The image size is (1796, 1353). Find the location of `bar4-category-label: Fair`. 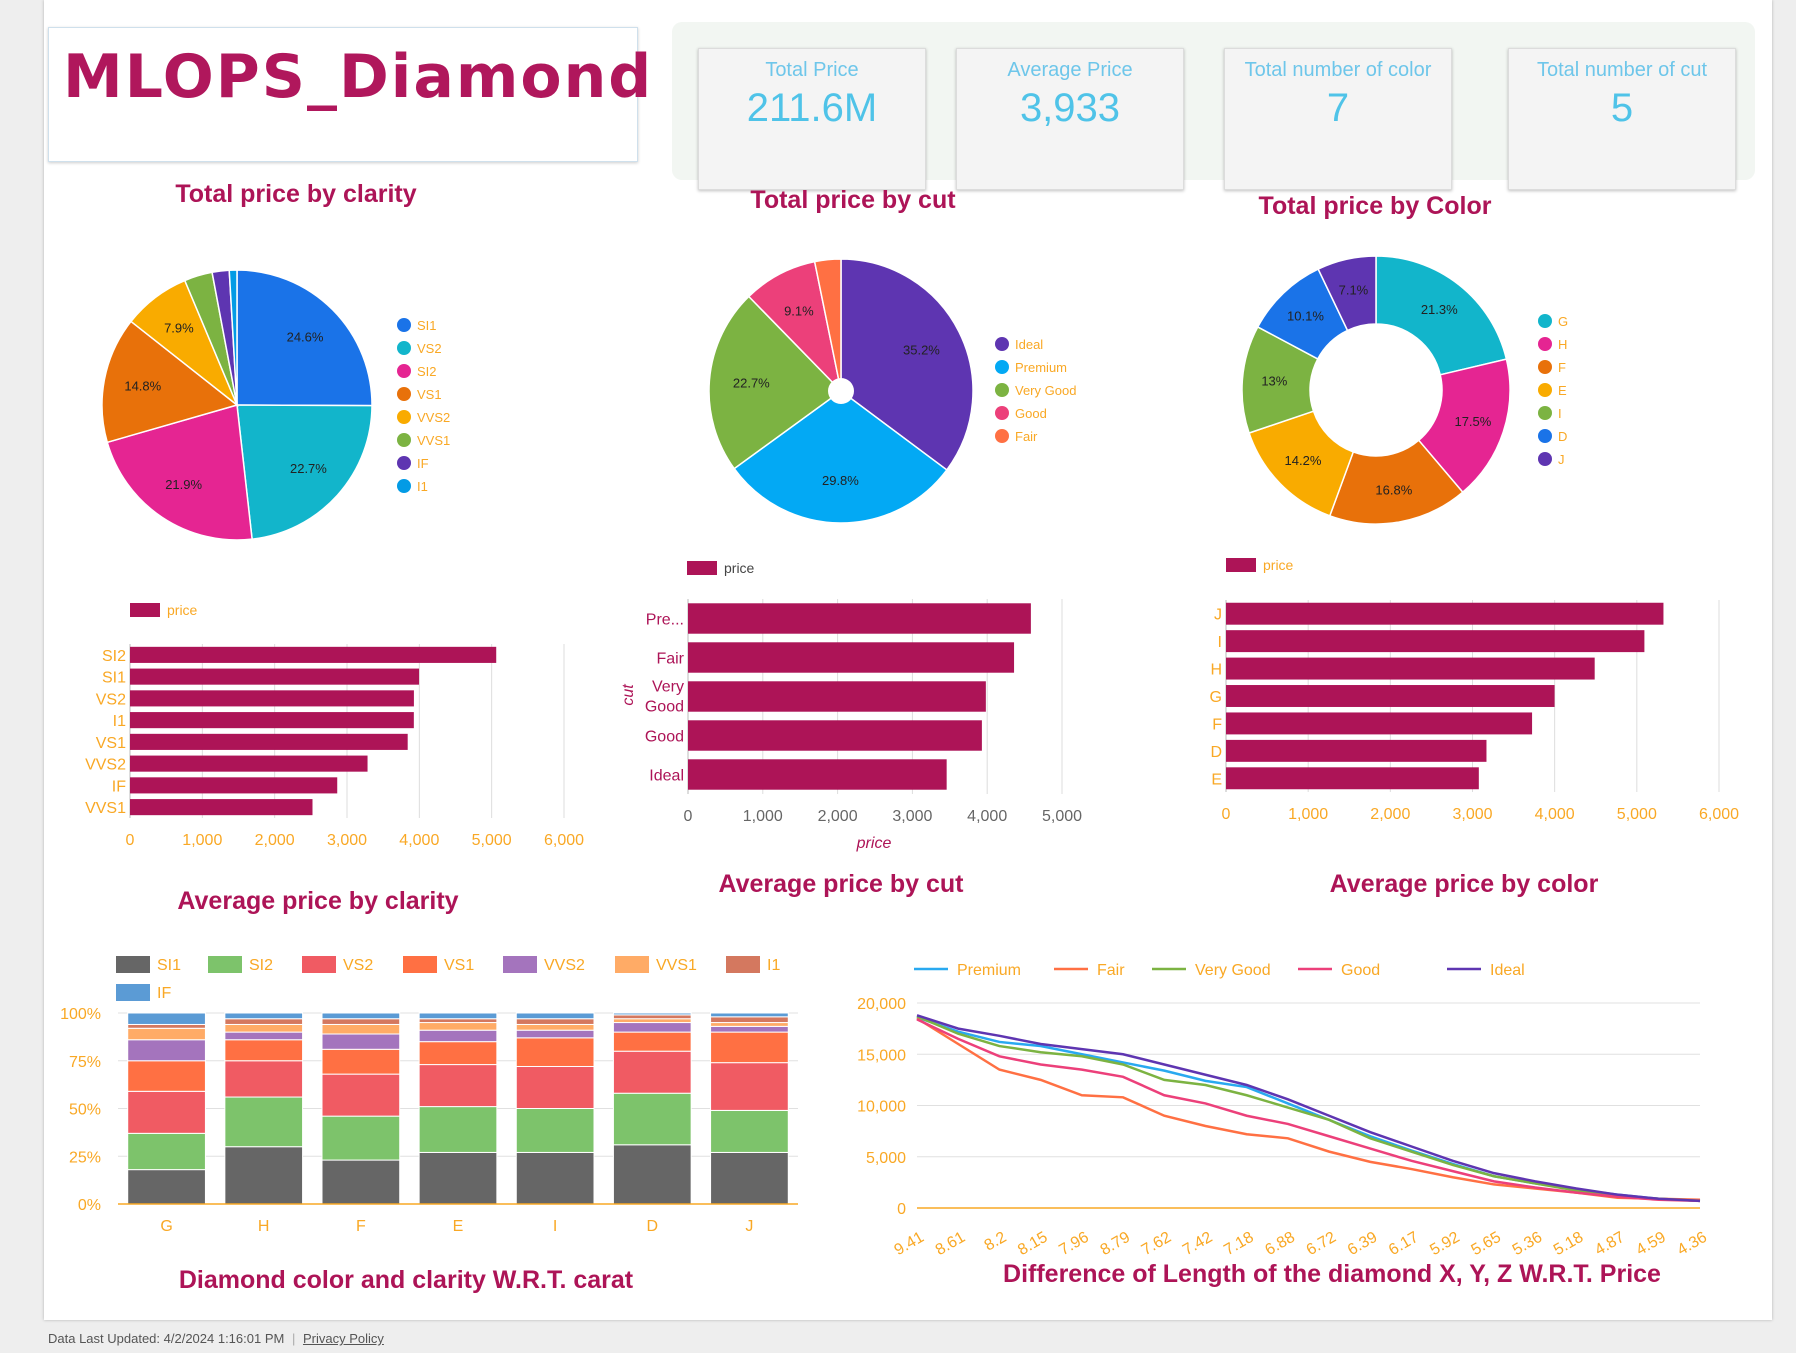

bar4-category-label: Fair is located at coordinates (670, 659).